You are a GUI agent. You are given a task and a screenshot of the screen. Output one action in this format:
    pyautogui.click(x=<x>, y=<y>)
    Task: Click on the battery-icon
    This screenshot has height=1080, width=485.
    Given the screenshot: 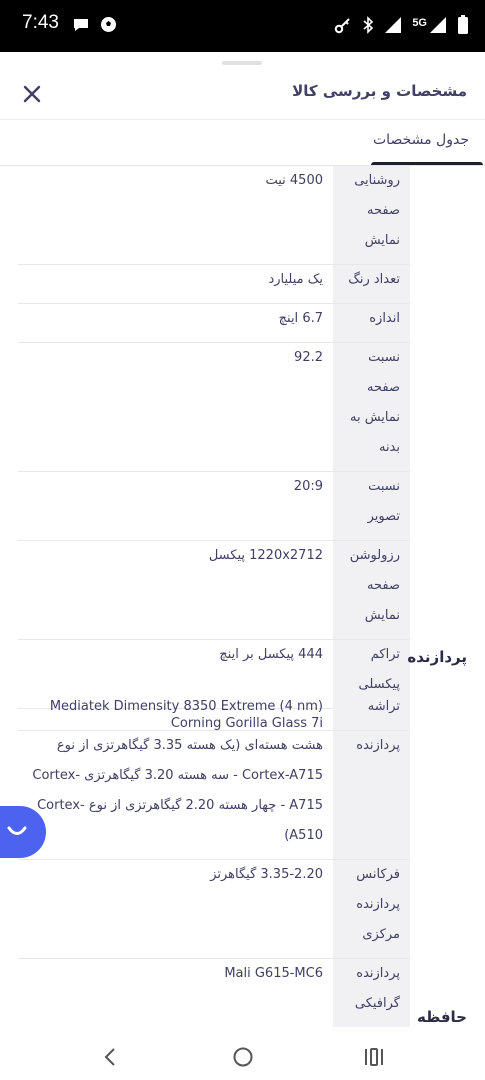 What is the action you would take?
    pyautogui.click(x=463, y=27)
    